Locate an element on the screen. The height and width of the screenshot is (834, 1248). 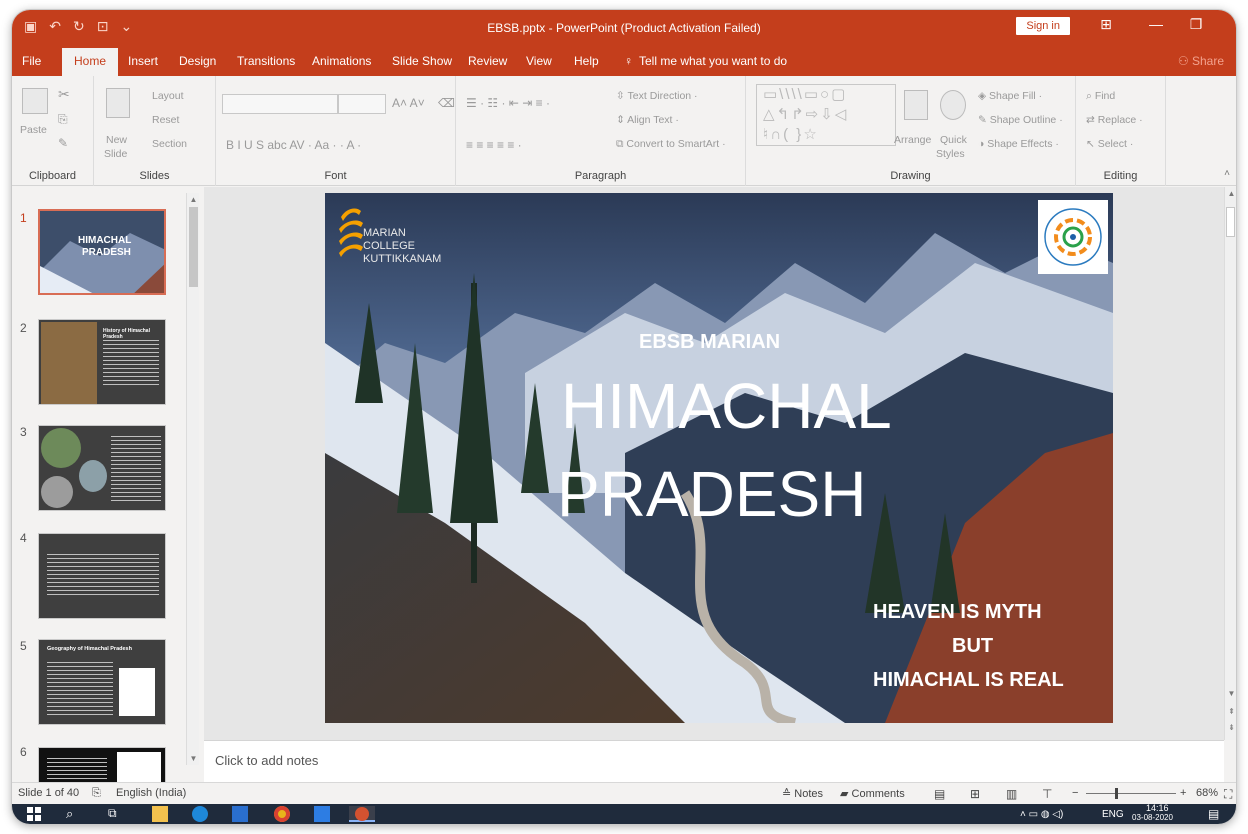
restore-button: ❐ is located at coordinates (1196, 24).